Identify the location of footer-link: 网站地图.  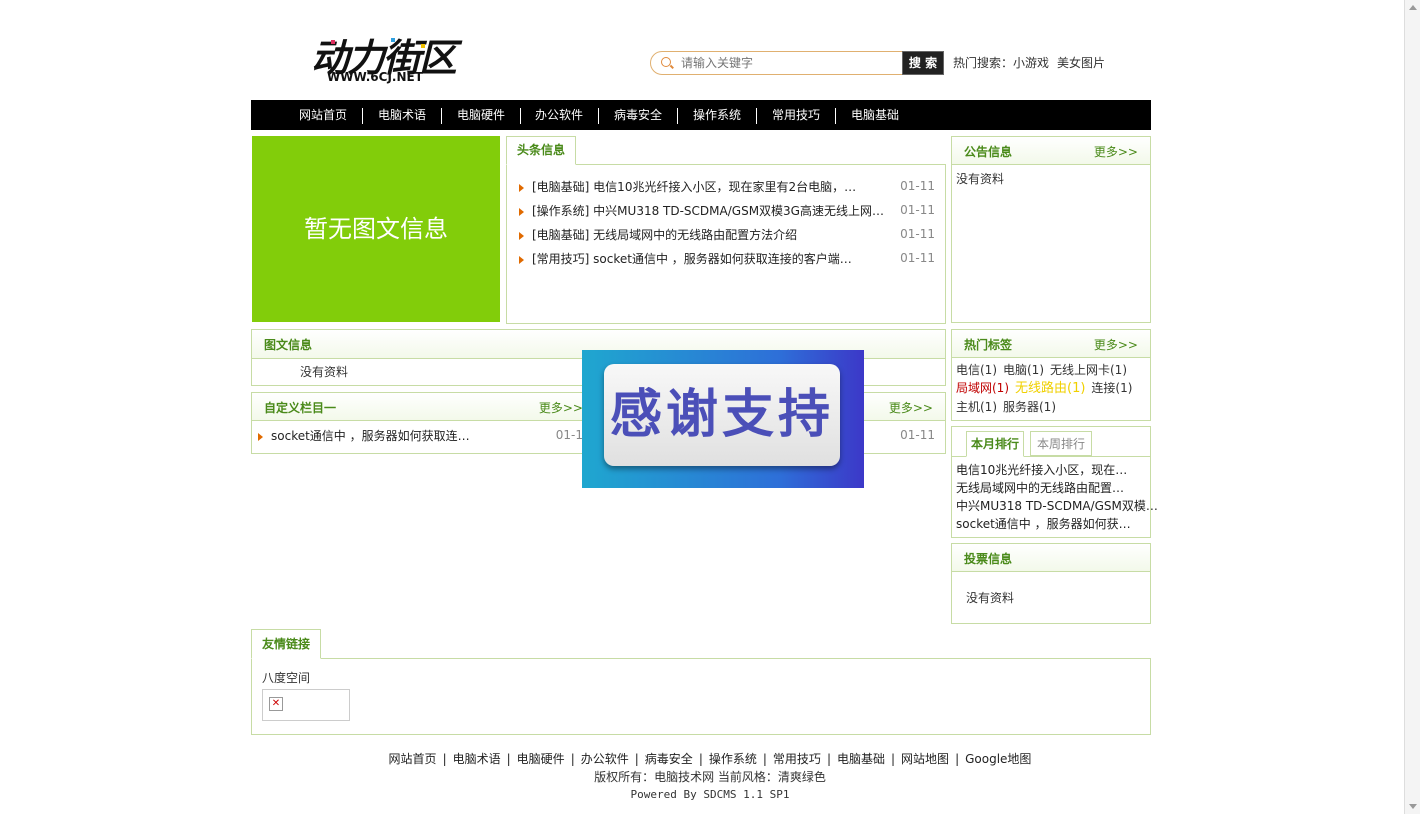
(925, 759).